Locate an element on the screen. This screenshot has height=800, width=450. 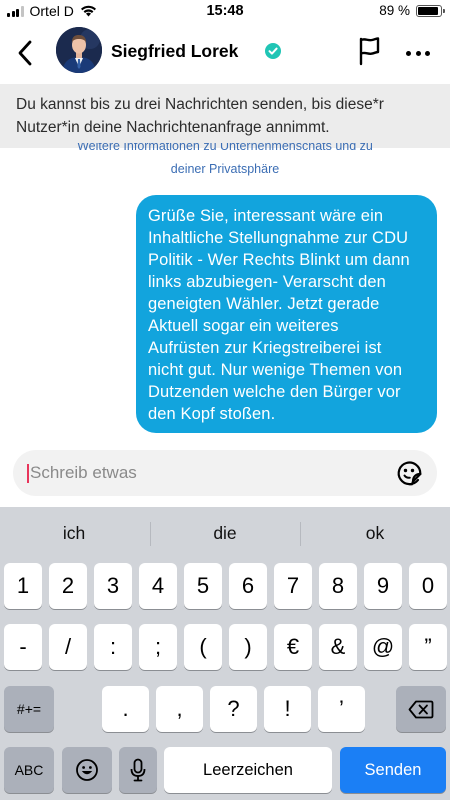
key-send: Senden is located at coordinates (393, 770).